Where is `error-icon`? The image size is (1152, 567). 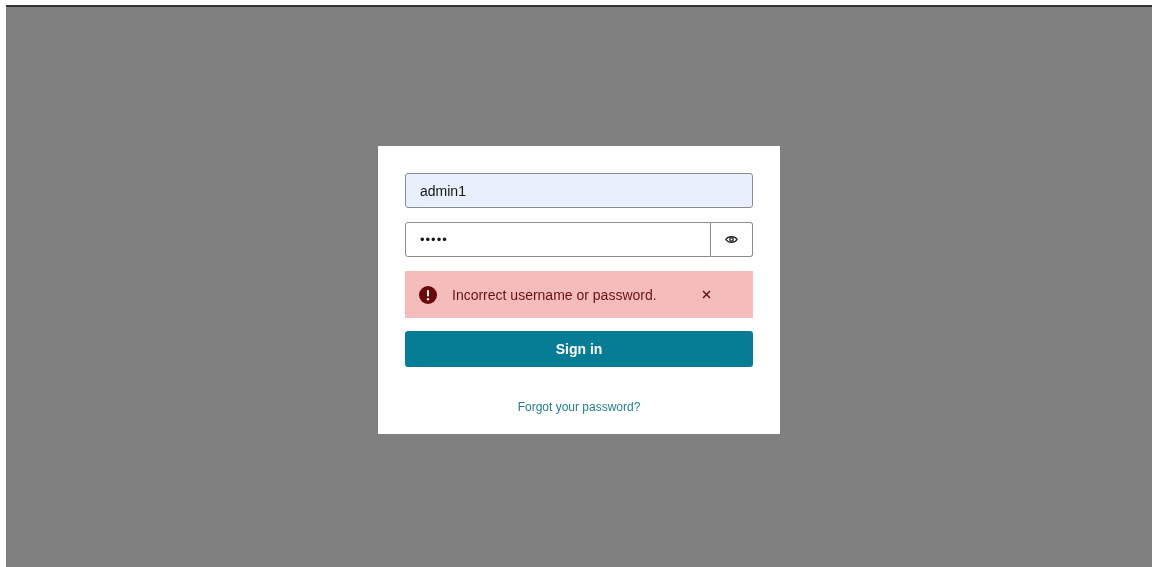
error-icon is located at coordinates (428, 294).